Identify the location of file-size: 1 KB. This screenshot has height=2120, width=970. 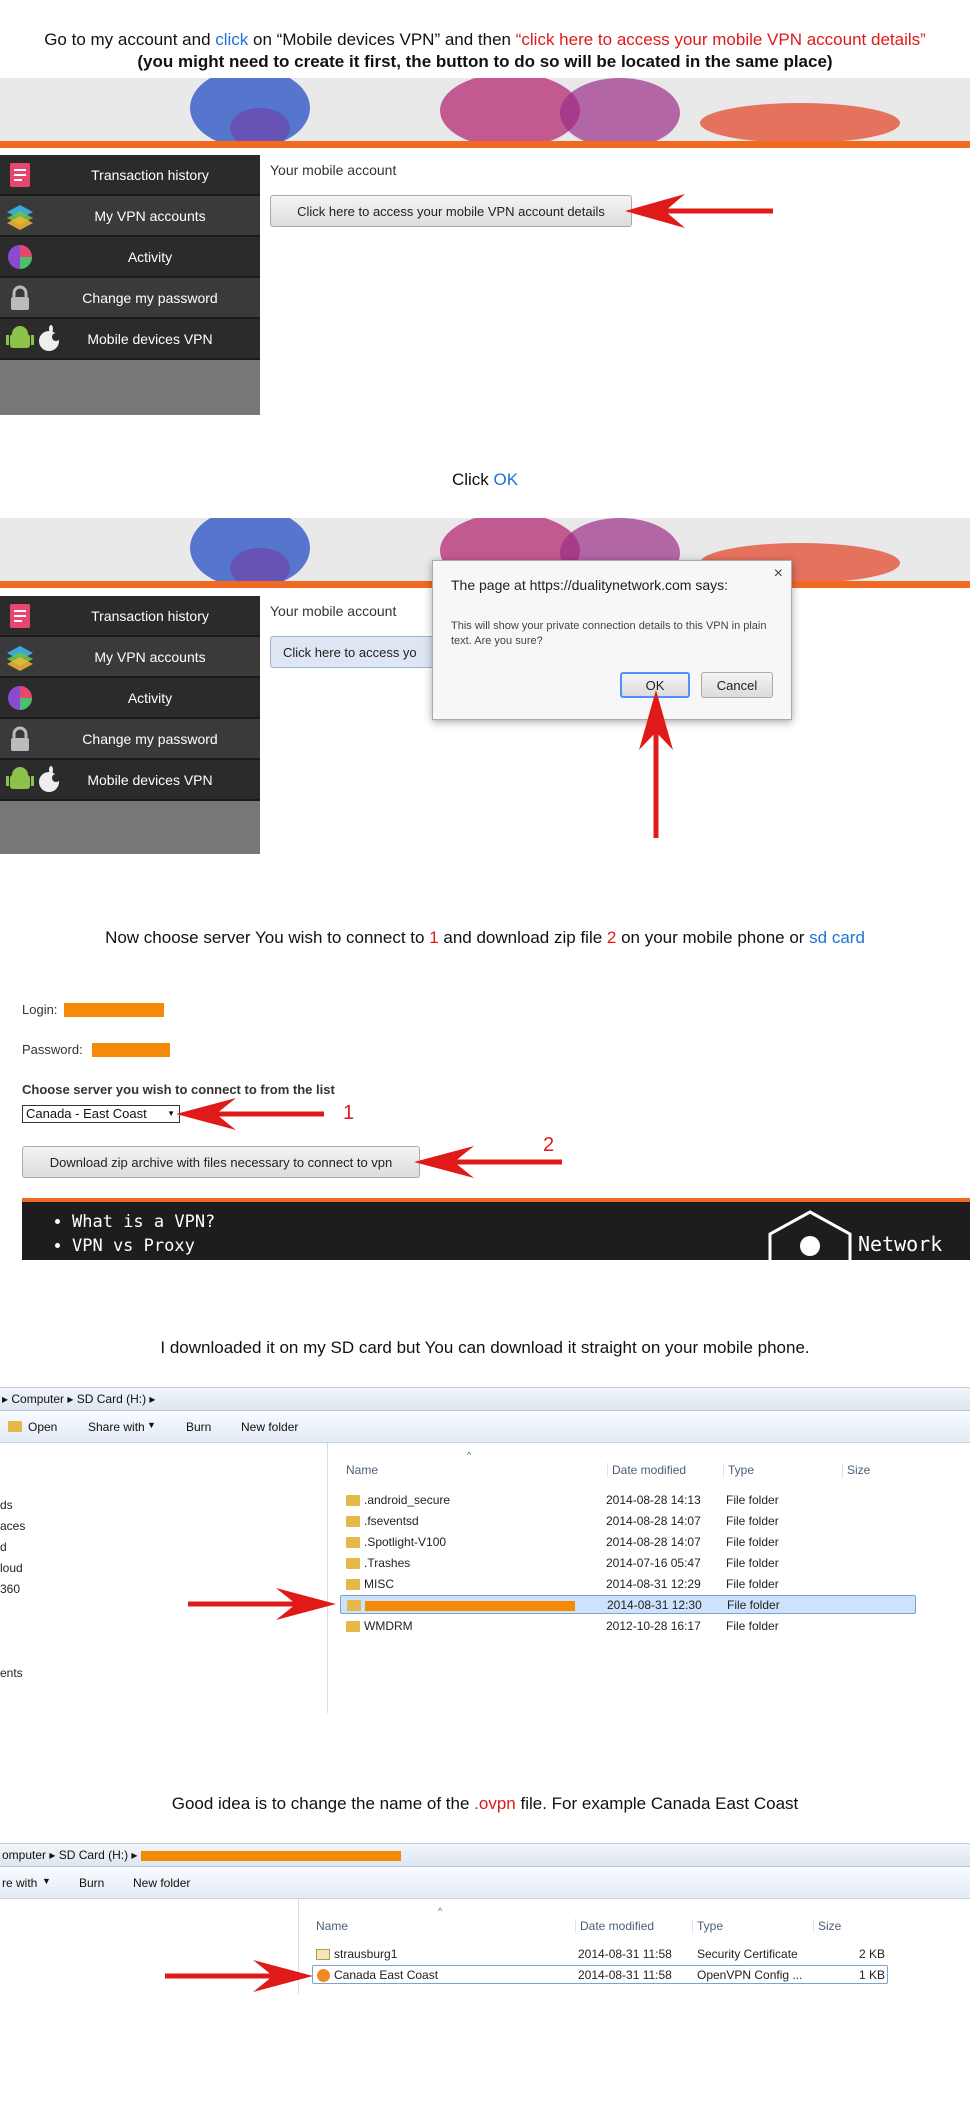
(872, 1975).